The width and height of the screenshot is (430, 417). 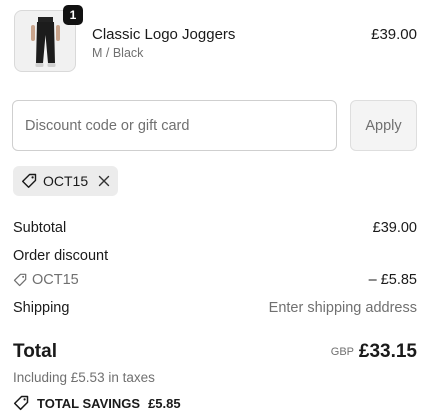 I want to click on applied-discount-chip: OCT15, so click(x=65, y=181).